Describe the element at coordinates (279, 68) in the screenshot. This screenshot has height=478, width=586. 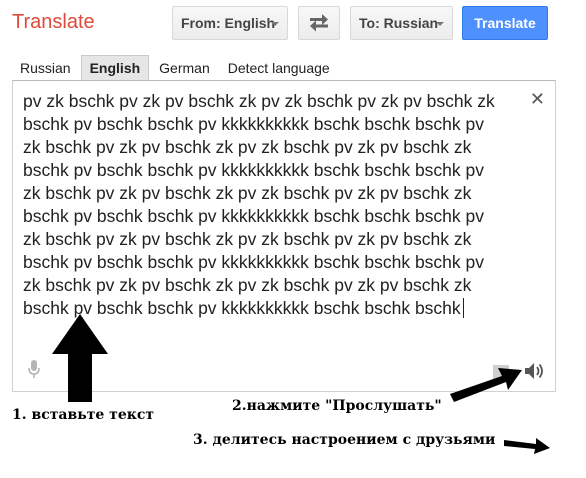
I see `lang-tab-detect-language: Detect language` at that location.